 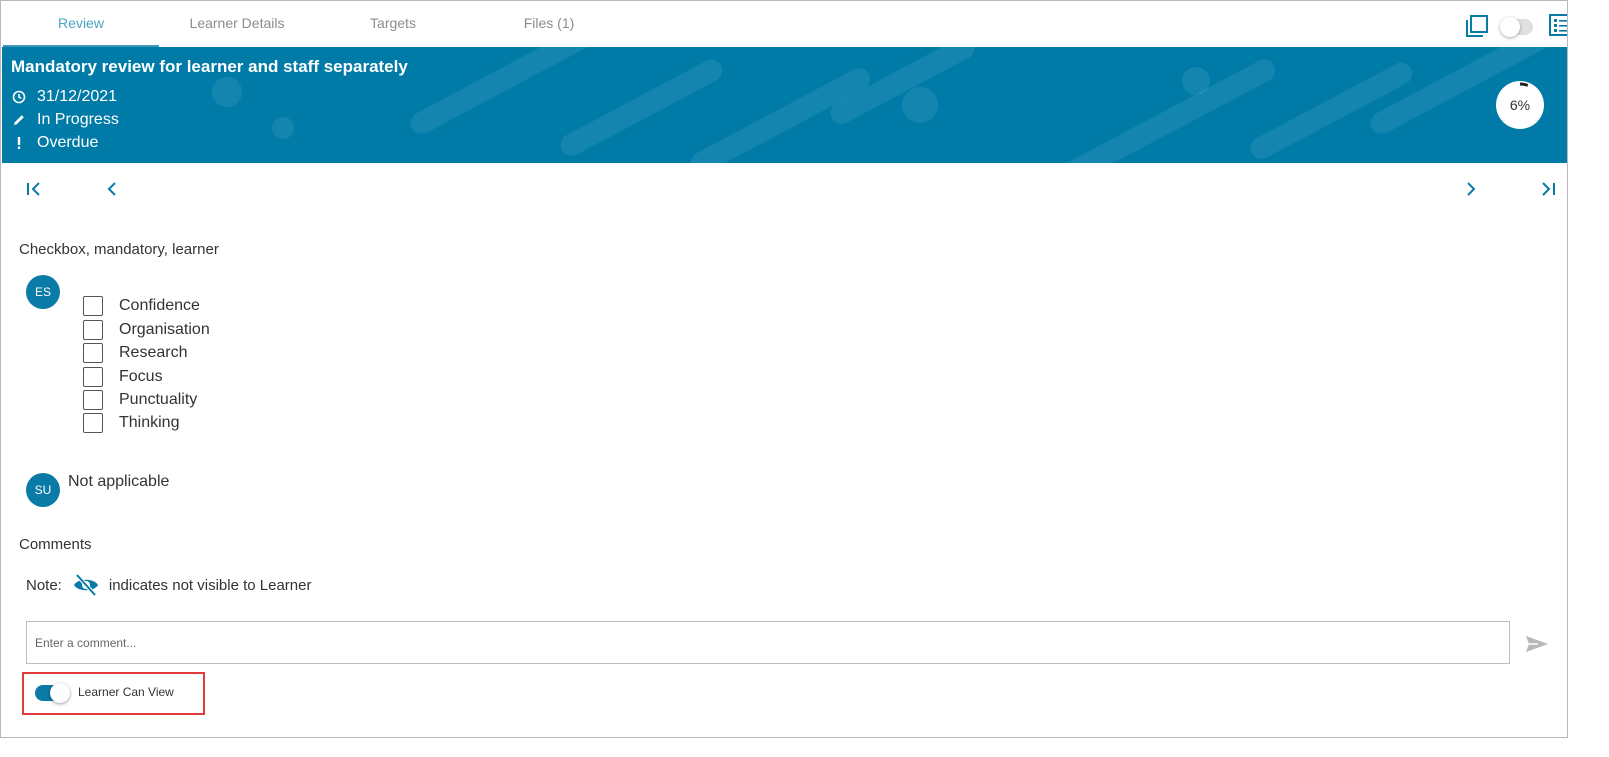 I want to click on checkbox-label: Punctuality, so click(x=158, y=399).